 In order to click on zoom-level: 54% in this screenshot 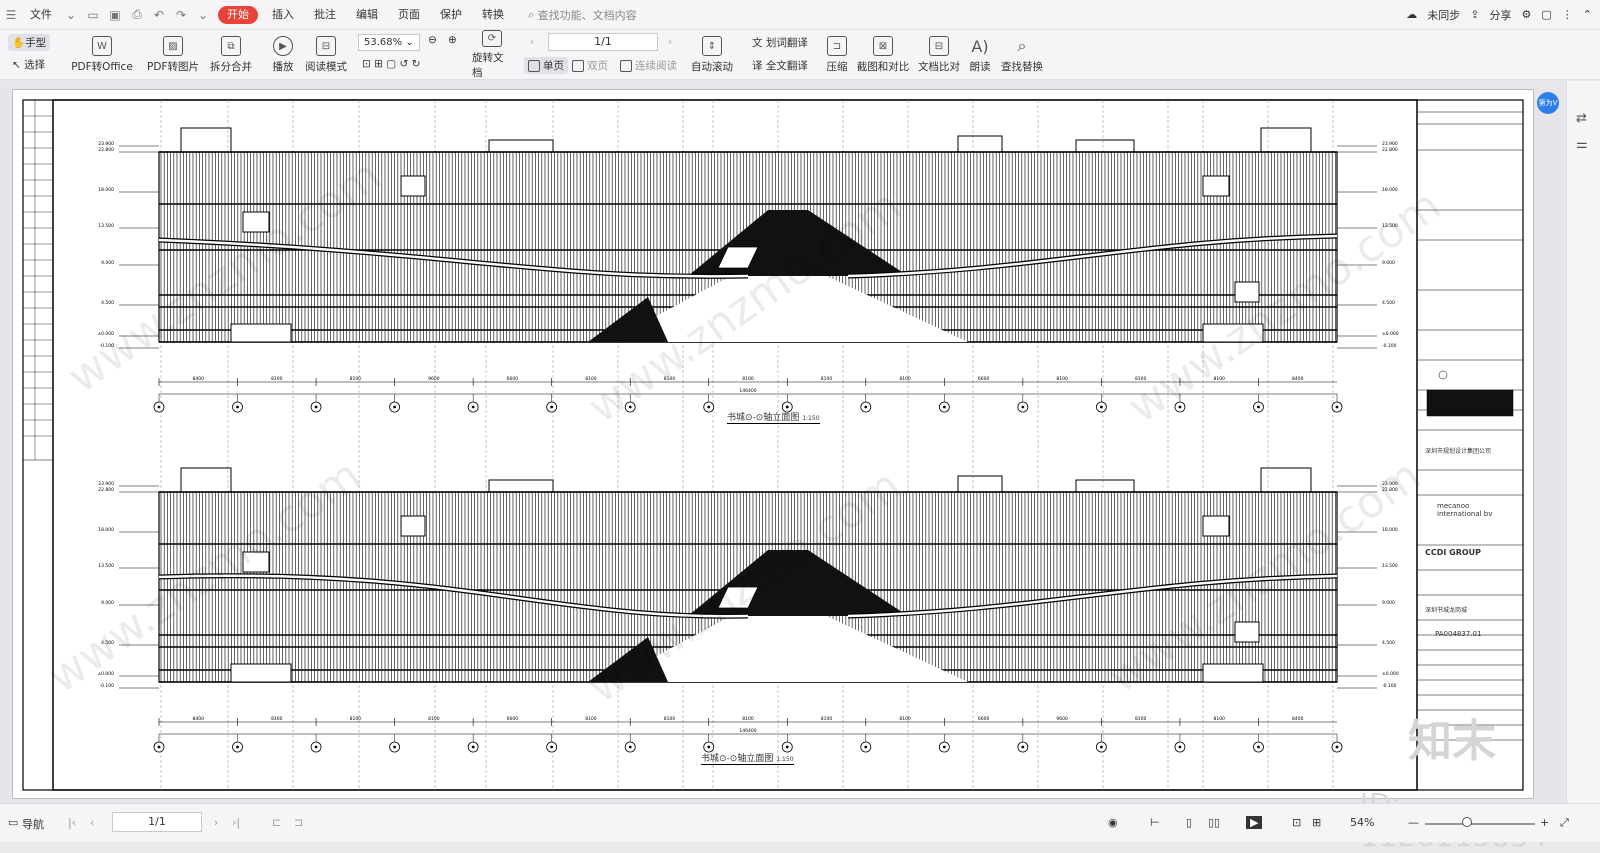, I will do `click(1362, 822)`.